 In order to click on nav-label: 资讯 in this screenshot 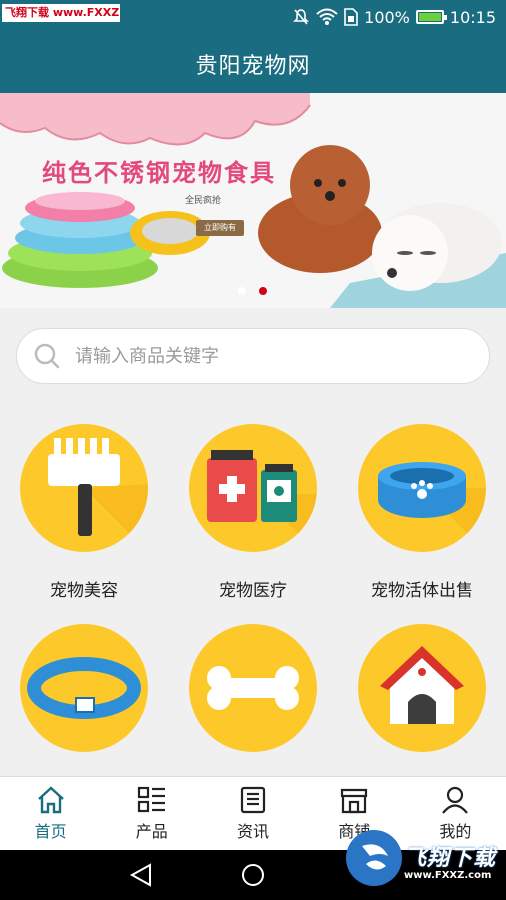, I will do `click(253, 831)`.